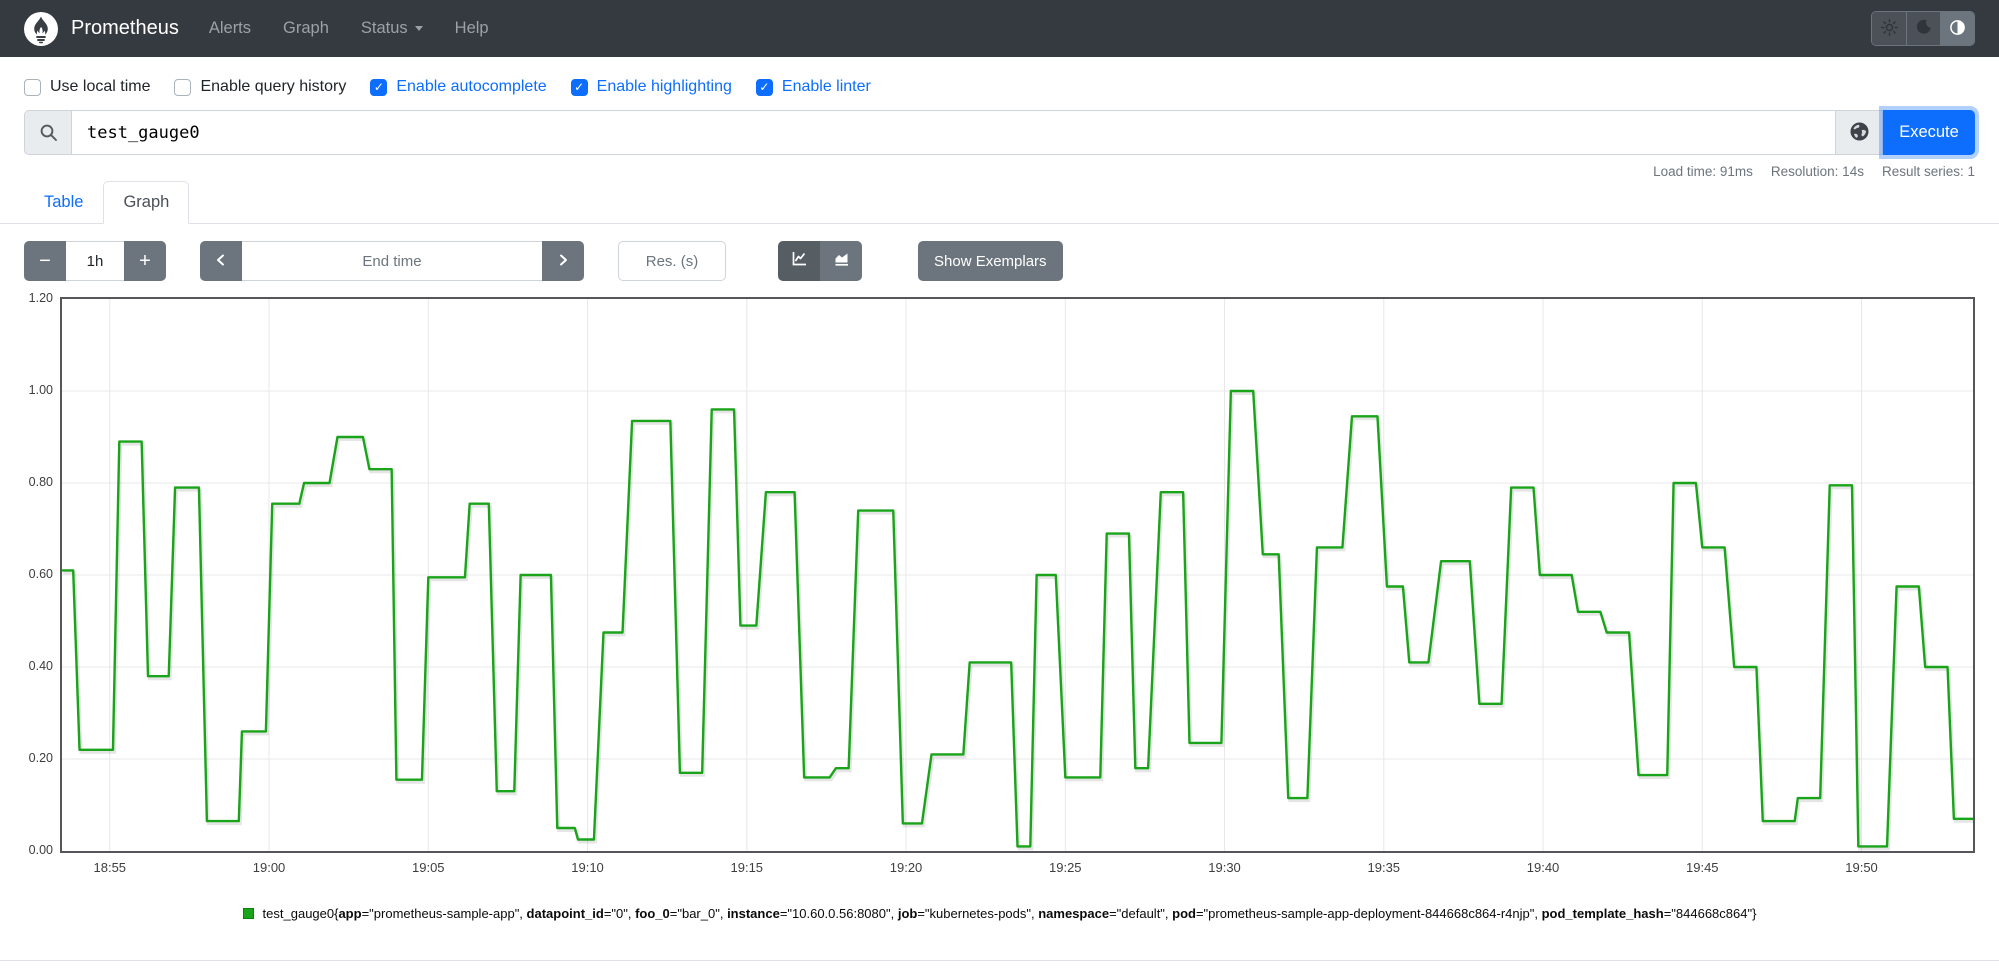  What do you see at coordinates (999, 28) in the screenshot?
I see `navbar: Prometheus Alerts Graph Status Help` at bounding box center [999, 28].